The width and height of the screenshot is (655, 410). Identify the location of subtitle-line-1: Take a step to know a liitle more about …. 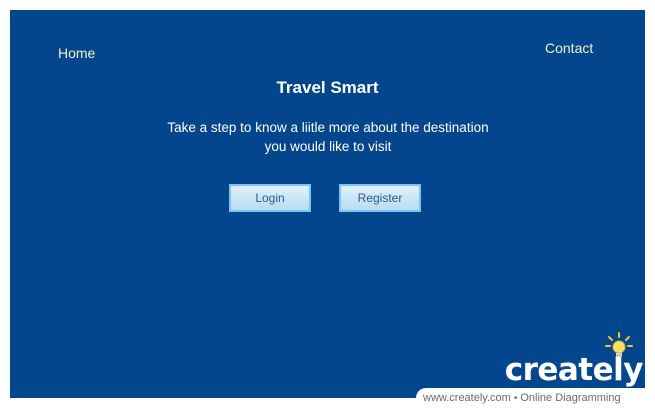
(328, 127).